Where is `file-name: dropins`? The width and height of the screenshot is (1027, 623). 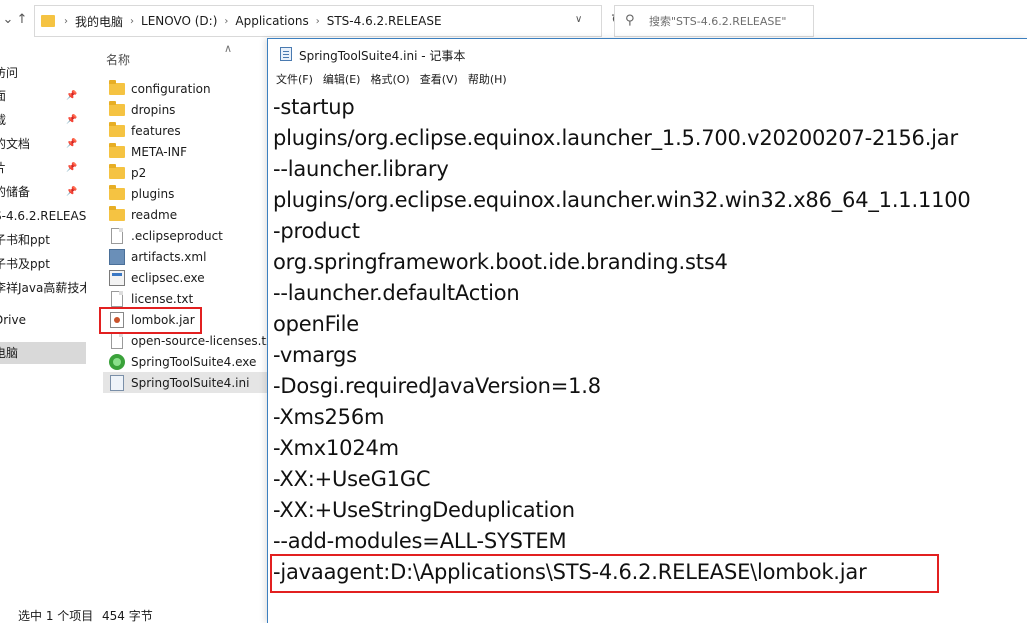
file-name: dropins is located at coordinates (153, 109).